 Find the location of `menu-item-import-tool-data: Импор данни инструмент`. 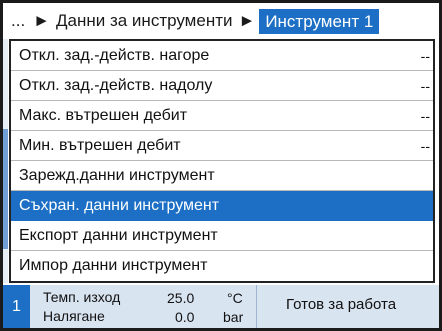

menu-item-import-tool-data: Импор данни инструмент is located at coordinates (222, 266).